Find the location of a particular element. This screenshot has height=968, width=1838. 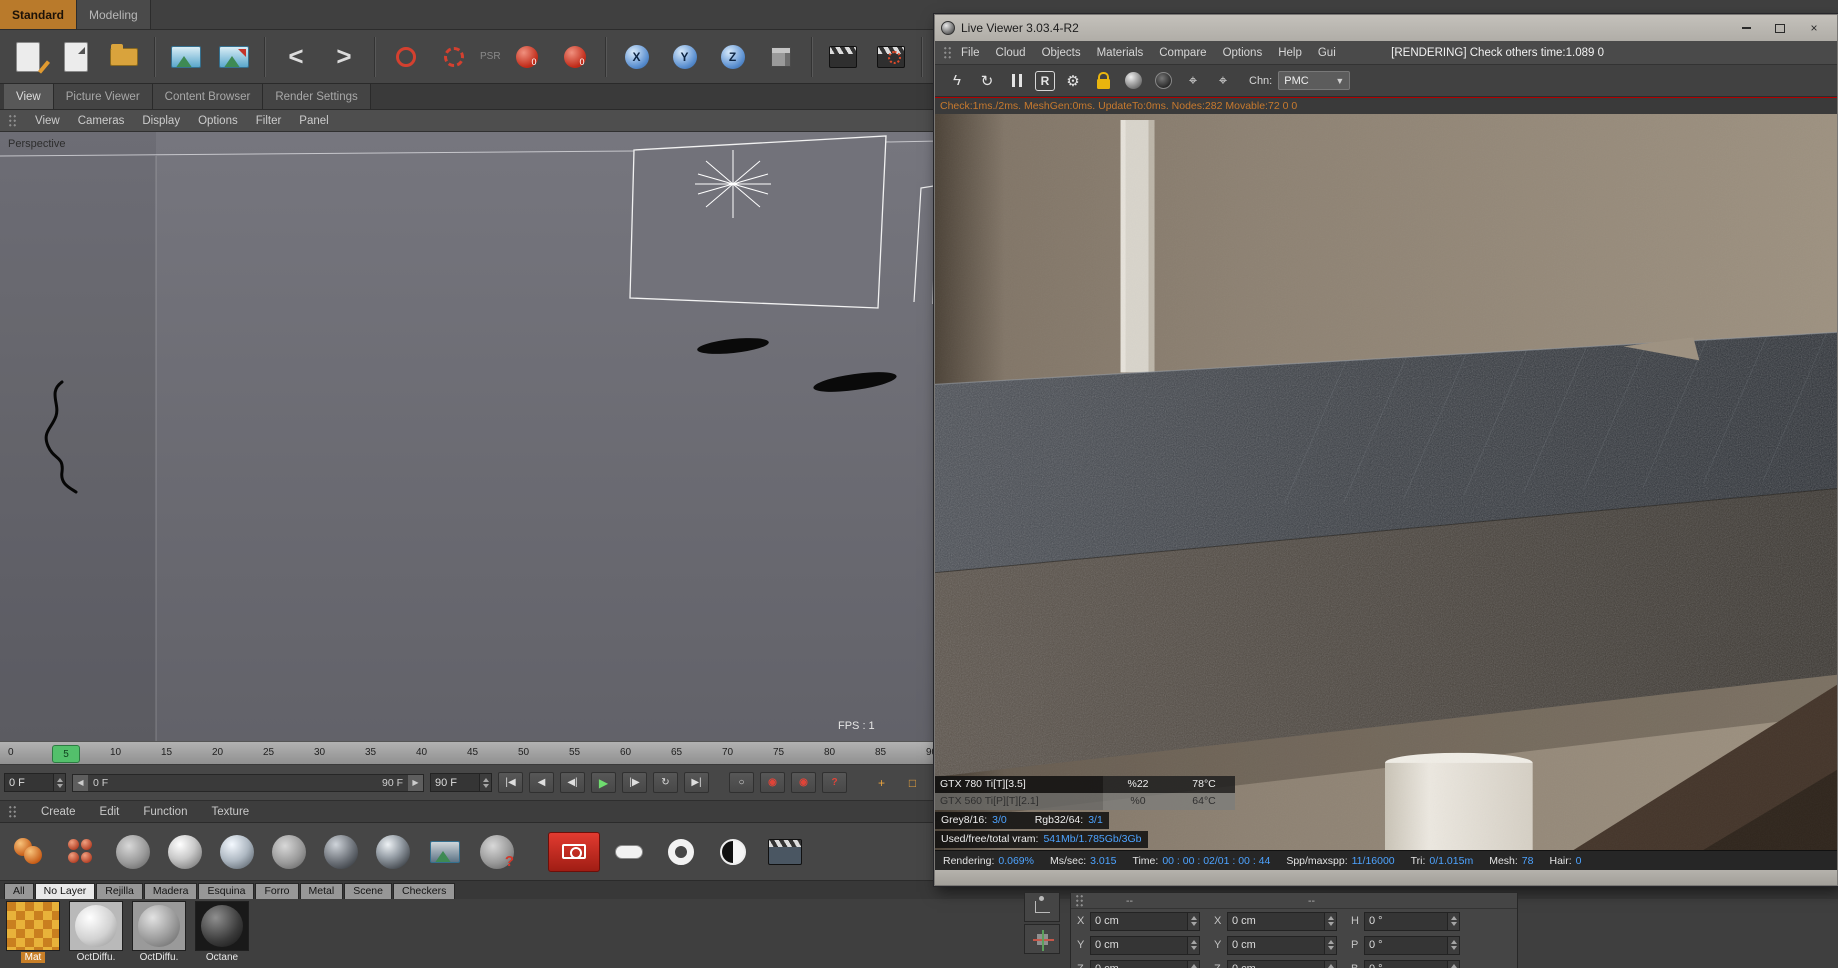

material-thumb-octane: Octane is located at coordinates (222, 934).